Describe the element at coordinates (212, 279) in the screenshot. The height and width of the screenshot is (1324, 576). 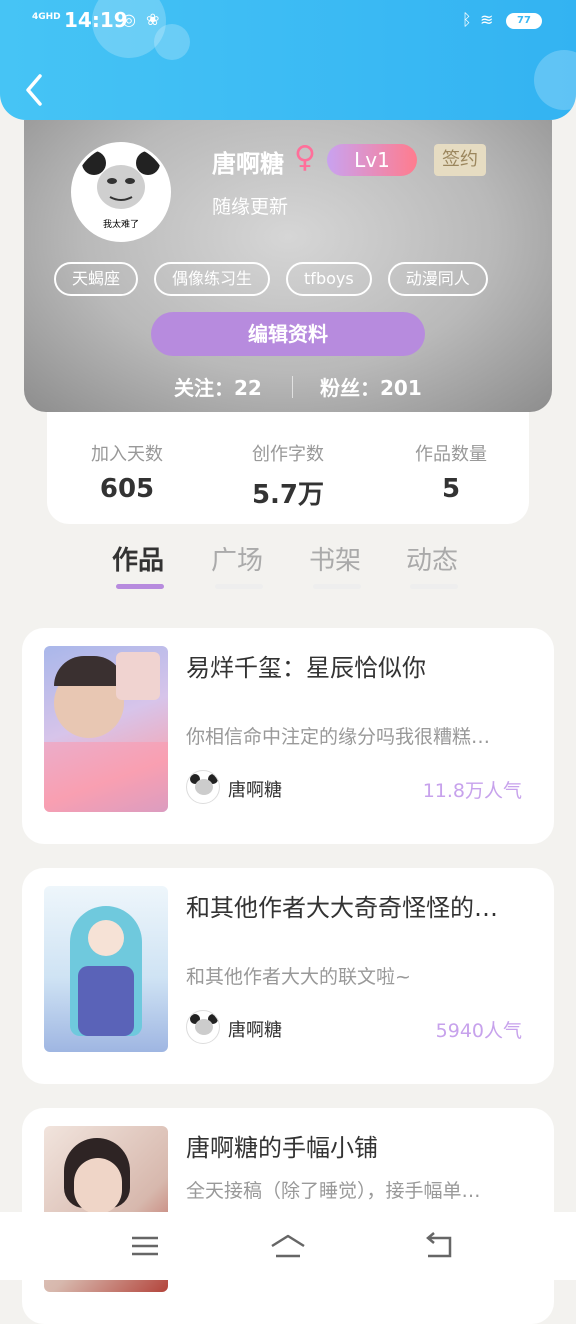
I see `tag-chip: 偶像练习生` at that location.